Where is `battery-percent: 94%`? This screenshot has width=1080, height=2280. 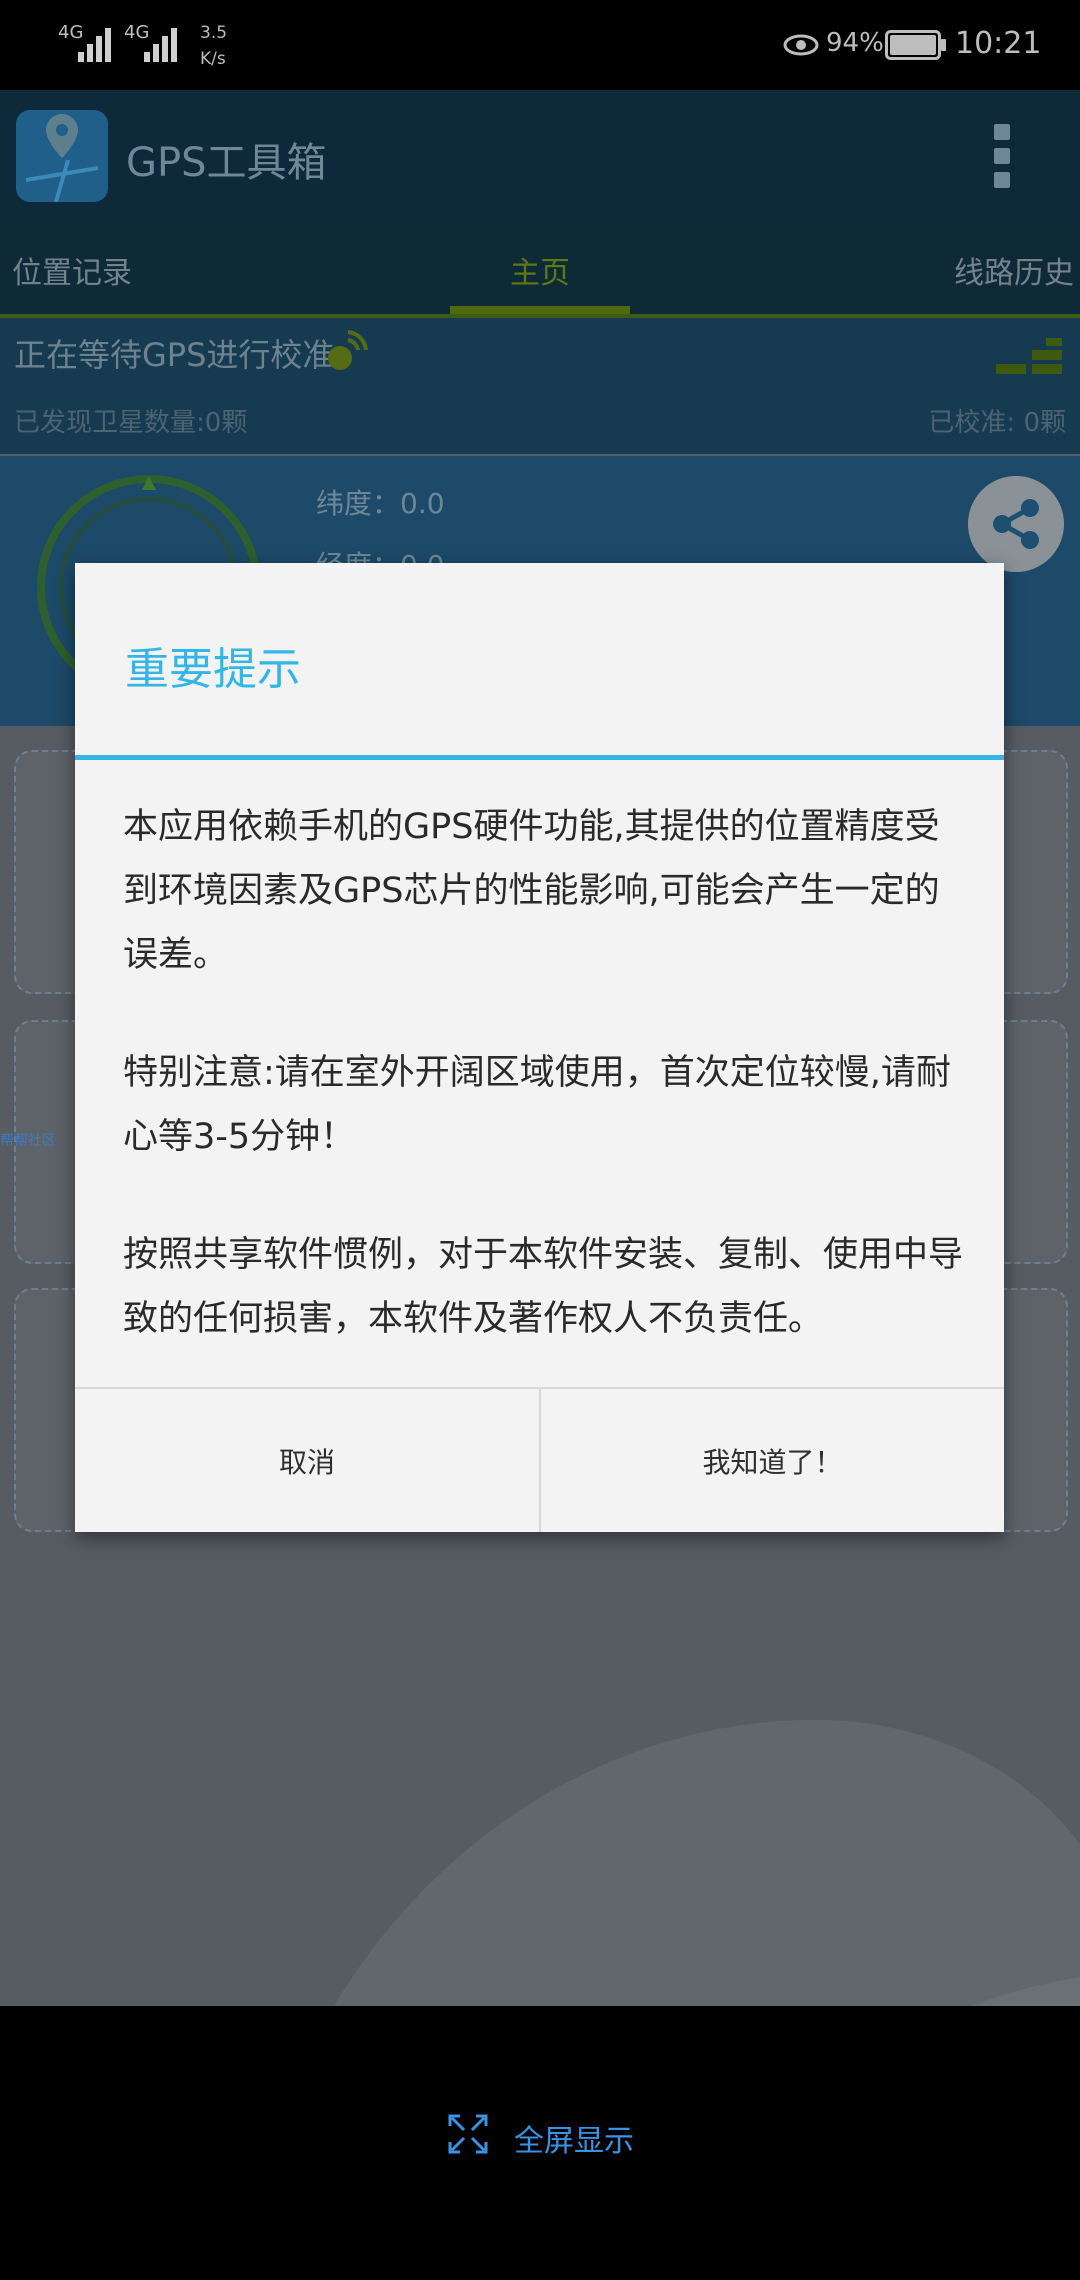 battery-percent: 94% is located at coordinates (855, 43).